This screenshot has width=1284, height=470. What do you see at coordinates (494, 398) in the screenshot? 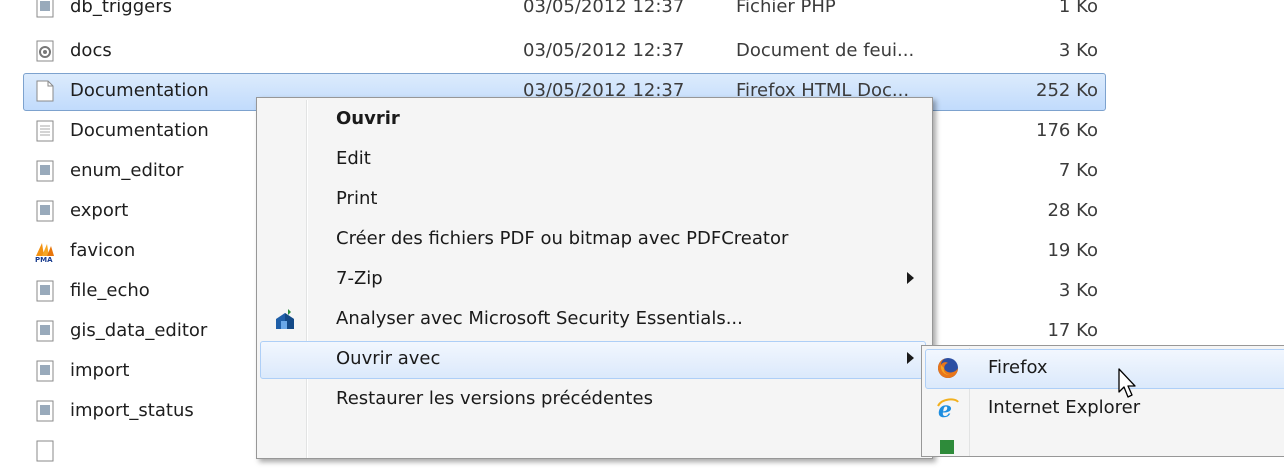
I see `menu-item-label: Restaurer les versions précédentes` at bounding box center [494, 398].